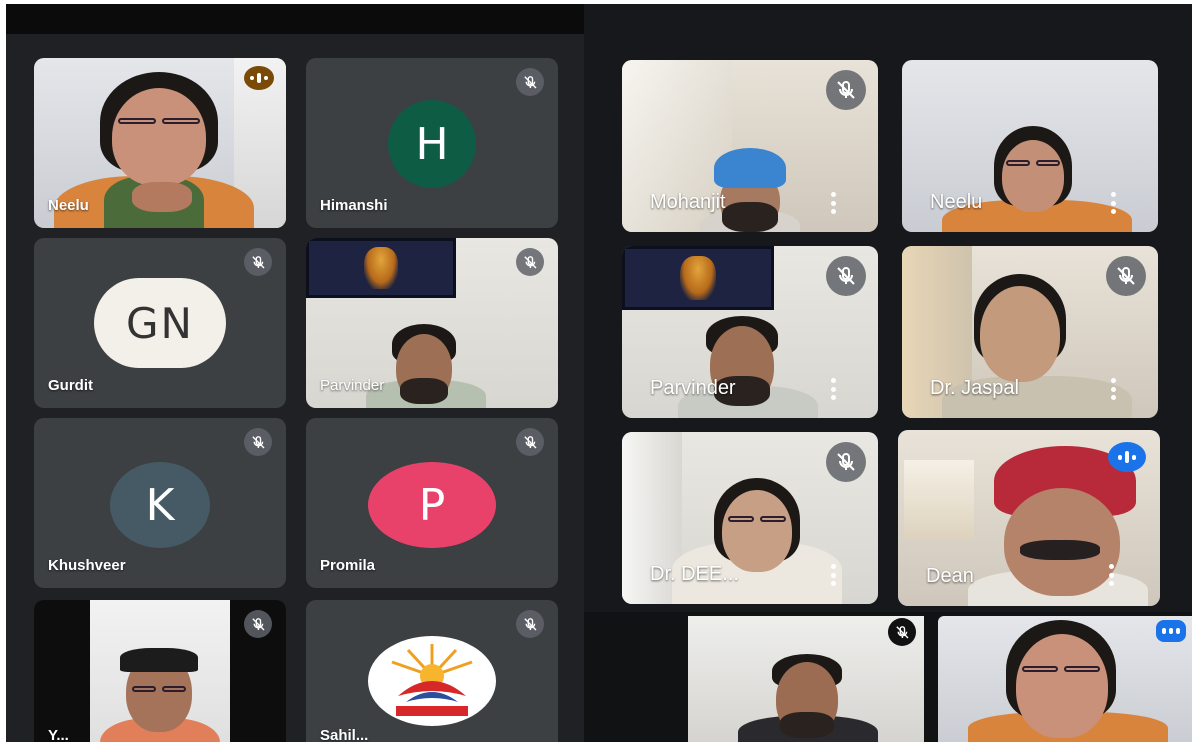 This screenshot has width=1192, height=742. What do you see at coordinates (688, 202) in the screenshot?
I see `participant-name: Mohanjit` at bounding box center [688, 202].